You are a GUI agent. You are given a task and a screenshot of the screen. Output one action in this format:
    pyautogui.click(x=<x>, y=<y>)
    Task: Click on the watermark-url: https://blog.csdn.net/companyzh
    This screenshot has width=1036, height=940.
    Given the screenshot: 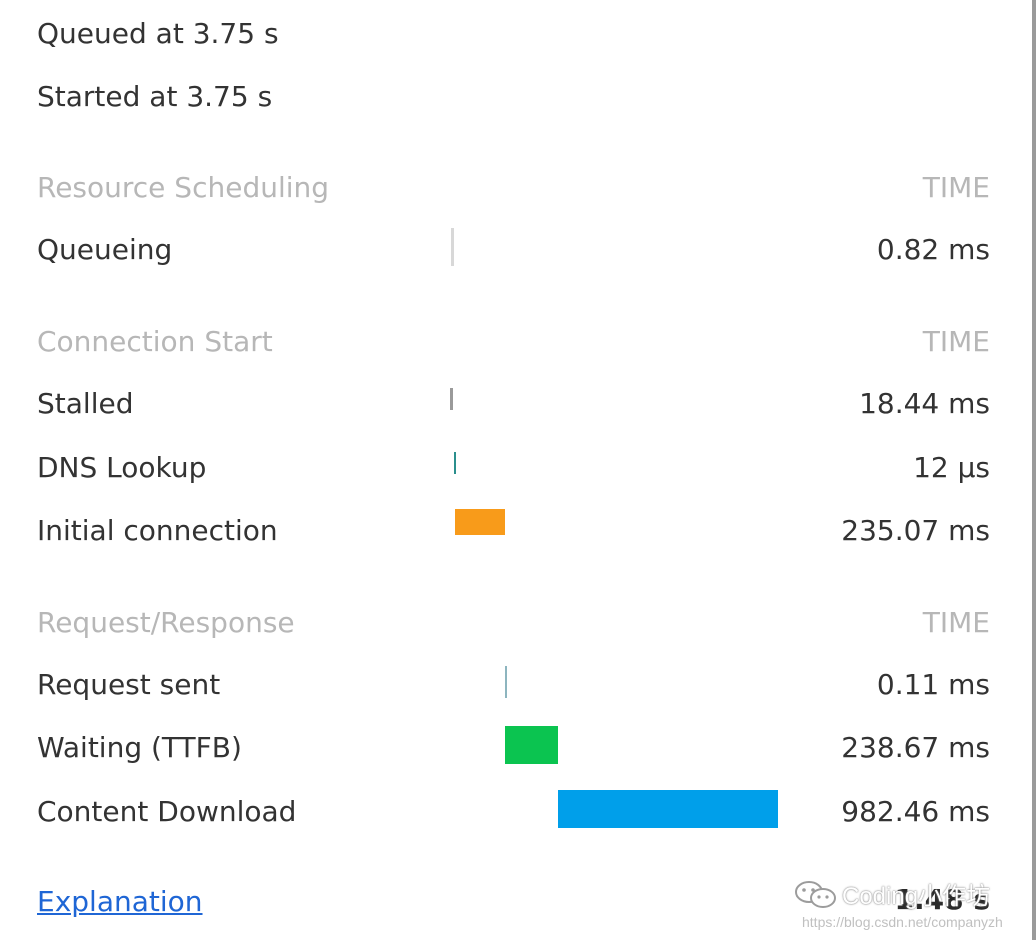 What is the action you would take?
    pyautogui.click(x=902, y=922)
    